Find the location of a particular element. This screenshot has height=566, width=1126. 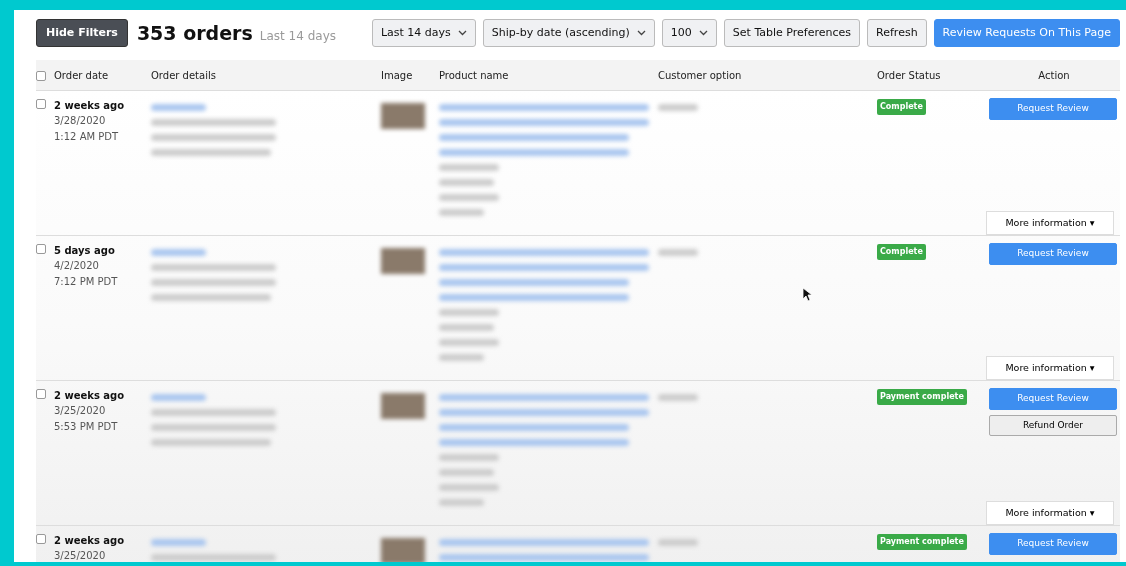

column-header: Product name is located at coordinates (474, 75).